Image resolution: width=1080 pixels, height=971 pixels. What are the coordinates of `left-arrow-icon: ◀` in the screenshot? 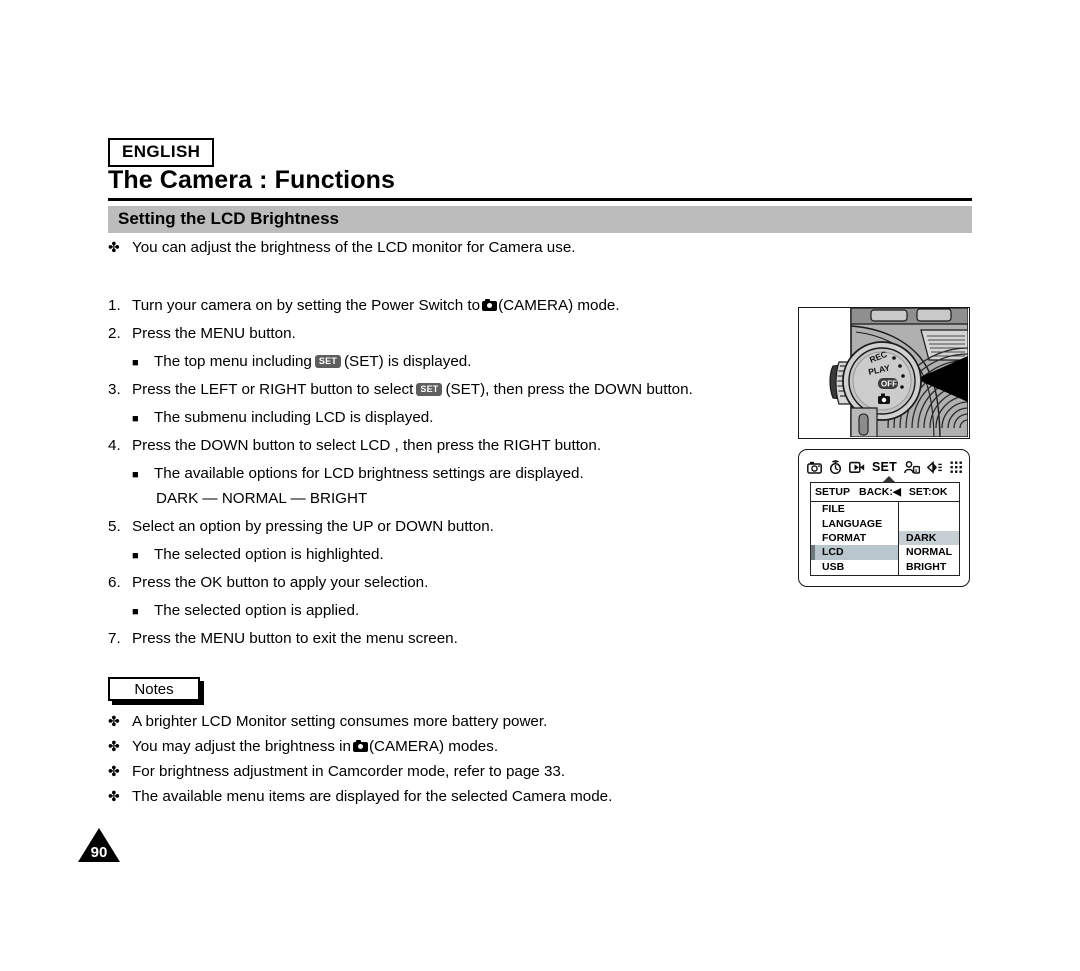 It's located at (896, 492).